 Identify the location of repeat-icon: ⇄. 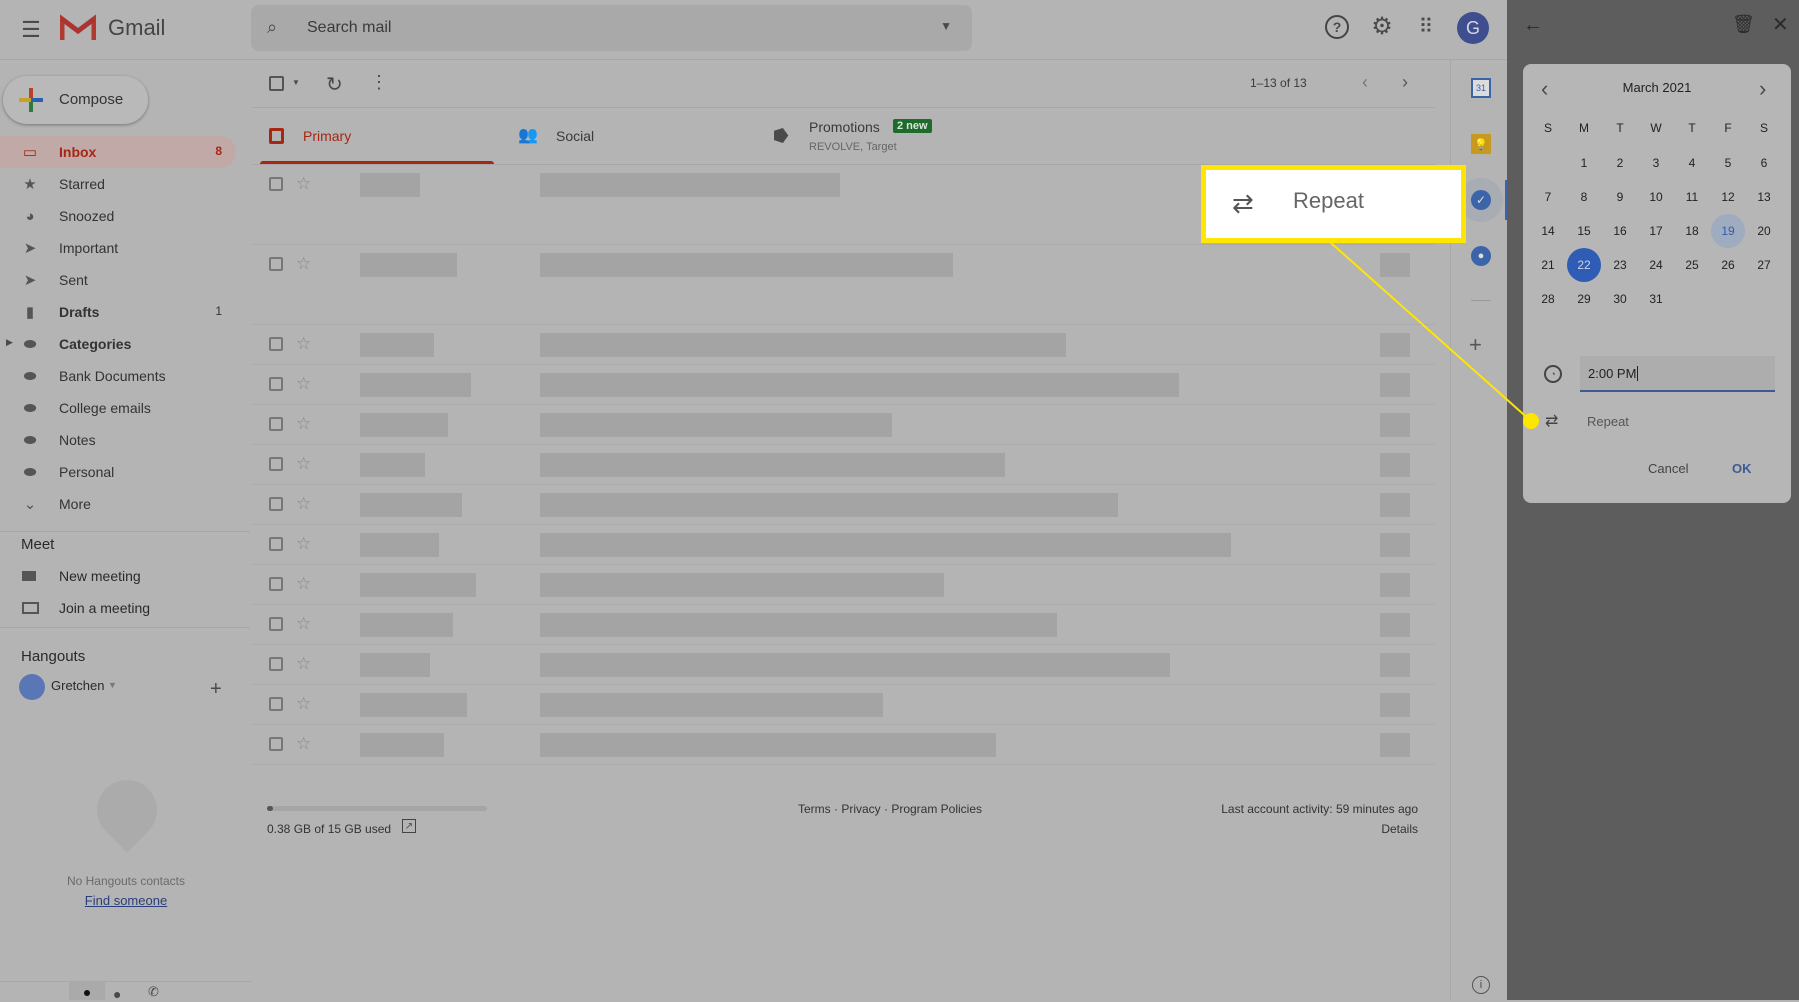
(1243, 203).